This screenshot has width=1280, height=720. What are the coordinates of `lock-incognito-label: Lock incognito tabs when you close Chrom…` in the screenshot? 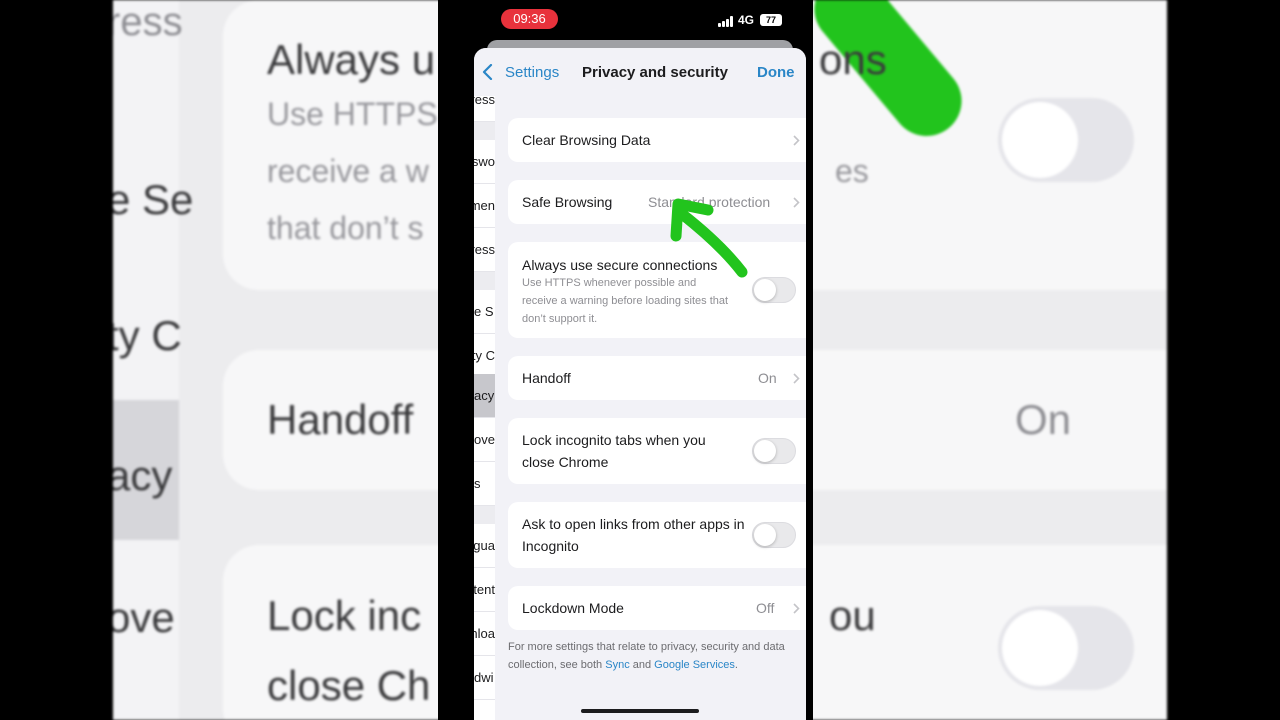 It's located at (614, 451).